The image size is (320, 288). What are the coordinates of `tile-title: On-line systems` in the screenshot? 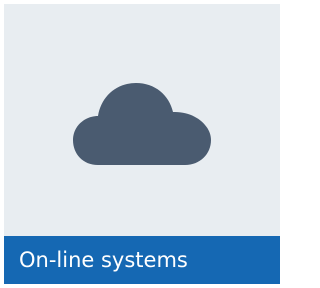 It's located at (103, 259).